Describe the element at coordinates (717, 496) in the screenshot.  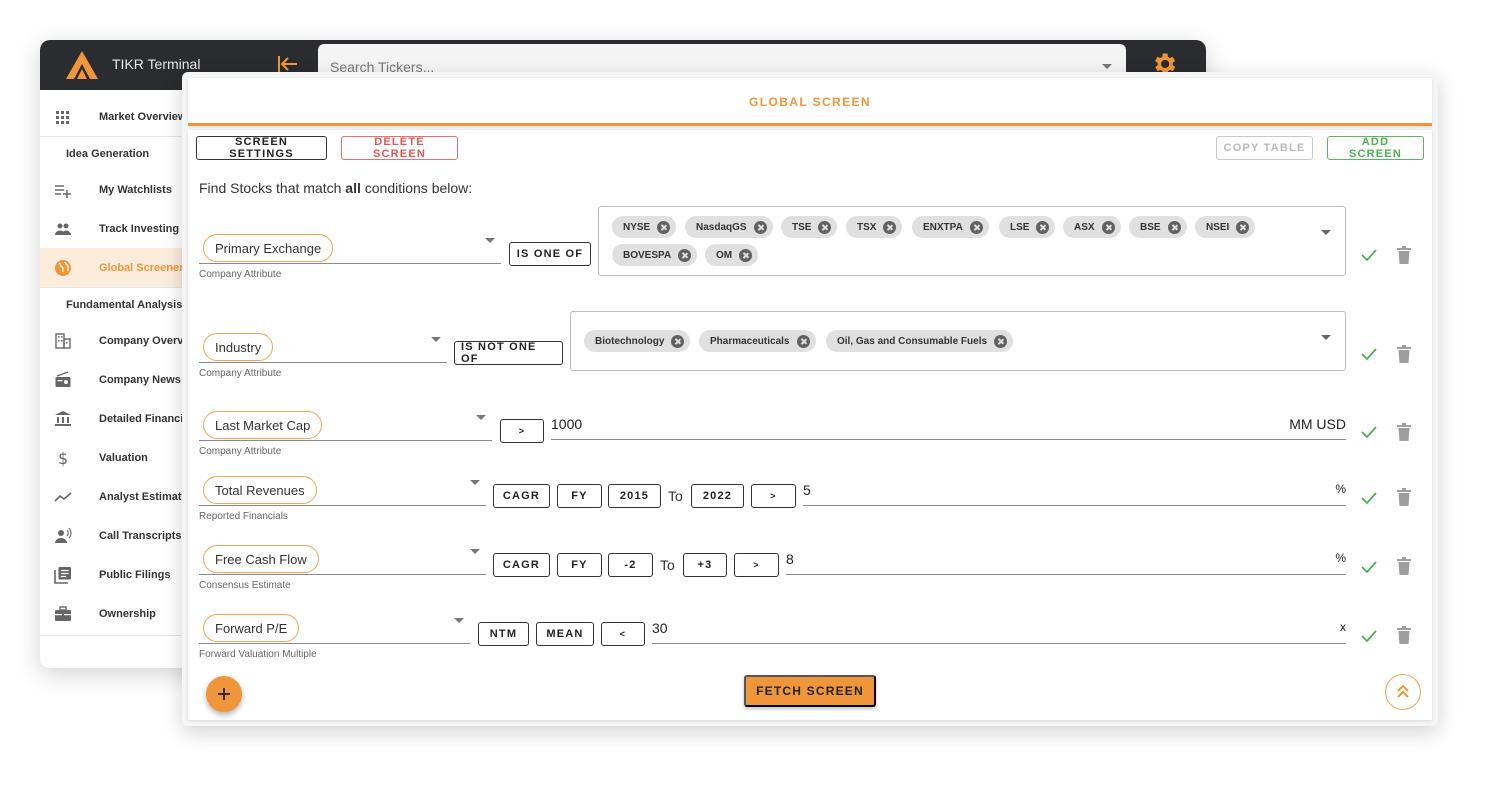
I see `to-year-button: 2022` at that location.